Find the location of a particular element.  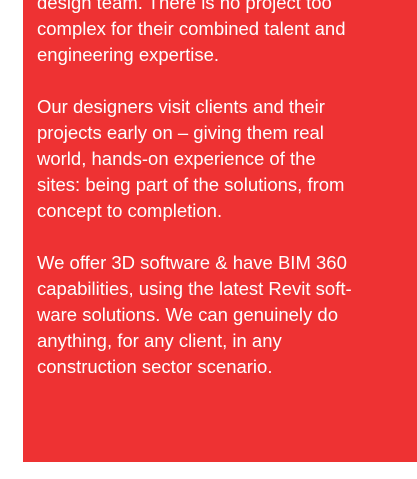

text-line: design team. There is no project too is located at coordinates (184, 6).